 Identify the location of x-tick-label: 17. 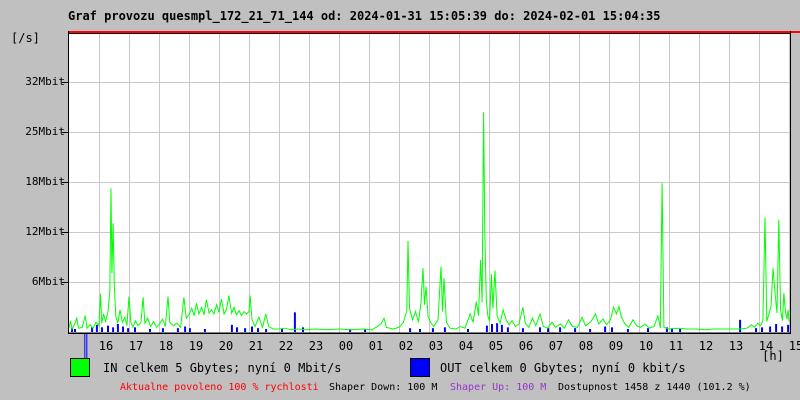
(136, 346).